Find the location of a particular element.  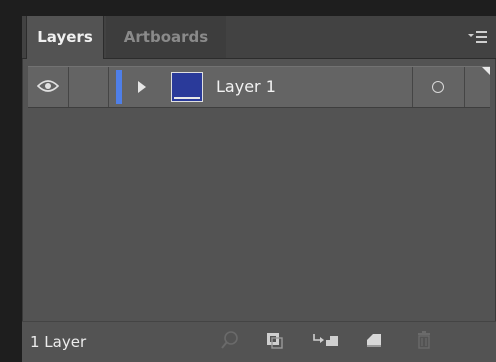

panel-menu-icon is located at coordinates (477, 37).